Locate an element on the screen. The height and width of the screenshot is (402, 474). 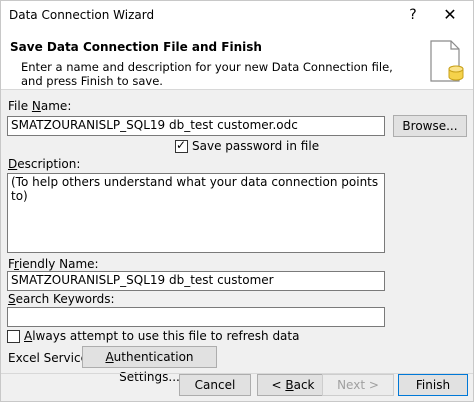
save-password-checkbox: ✓ is located at coordinates (181, 145).